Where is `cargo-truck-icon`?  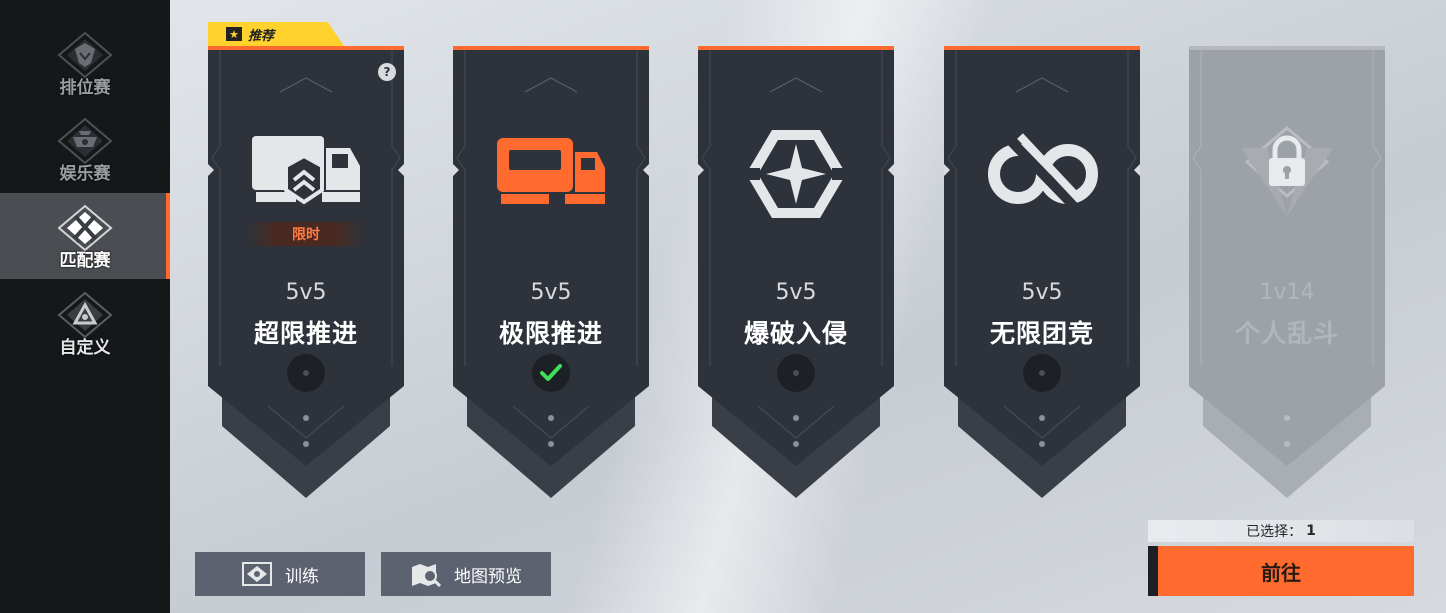
cargo-truck-icon is located at coordinates (551, 171).